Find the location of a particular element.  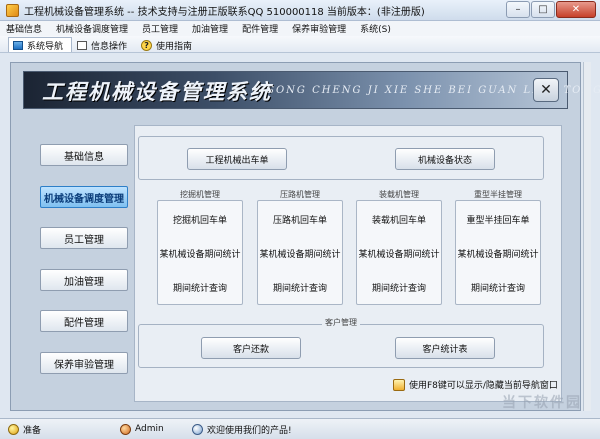

excavator-return-link: 挖掘机回车单 is located at coordinates (200, 219).